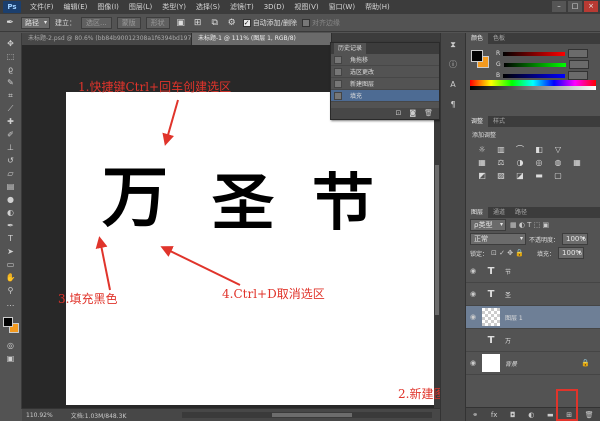  Describe the element at coordinates (544, 240) in the screenshot. I see `opacity-label: 不透明度：` at that location.